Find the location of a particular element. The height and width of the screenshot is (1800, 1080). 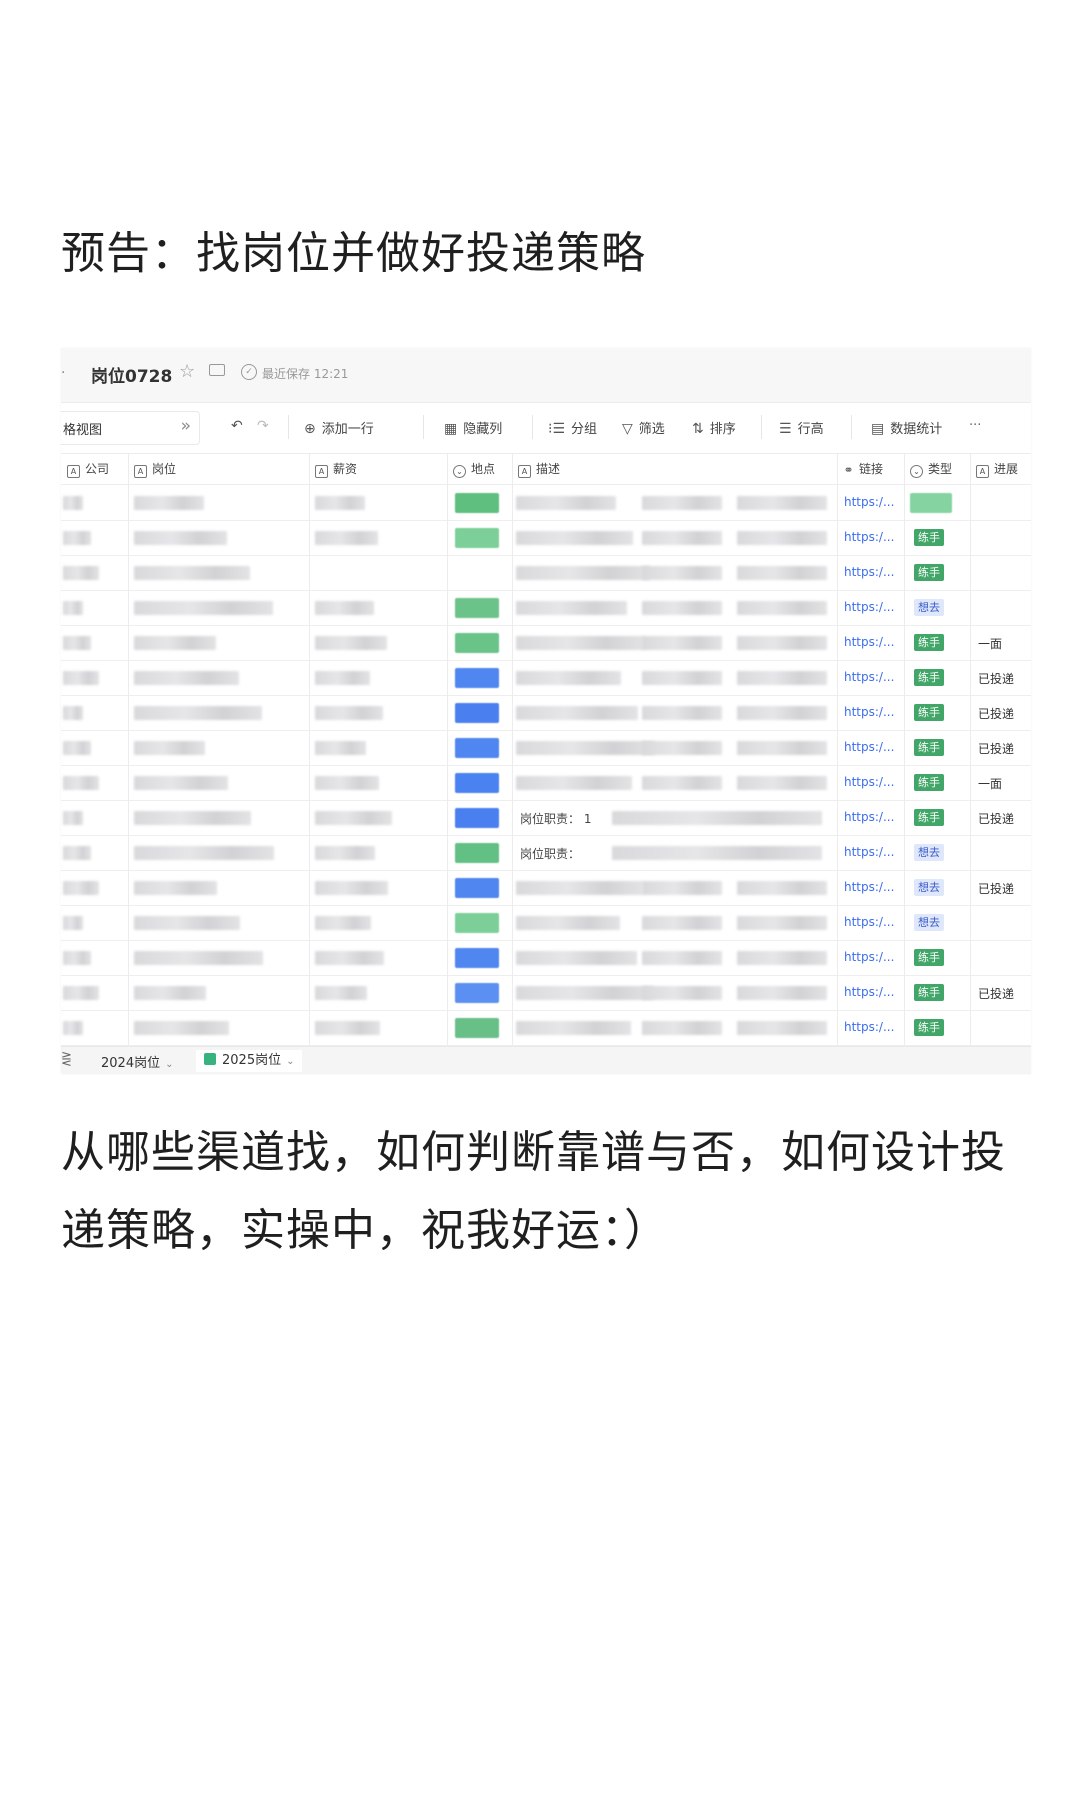

double-chevron-icon: » is located at coordinates (186, 426).